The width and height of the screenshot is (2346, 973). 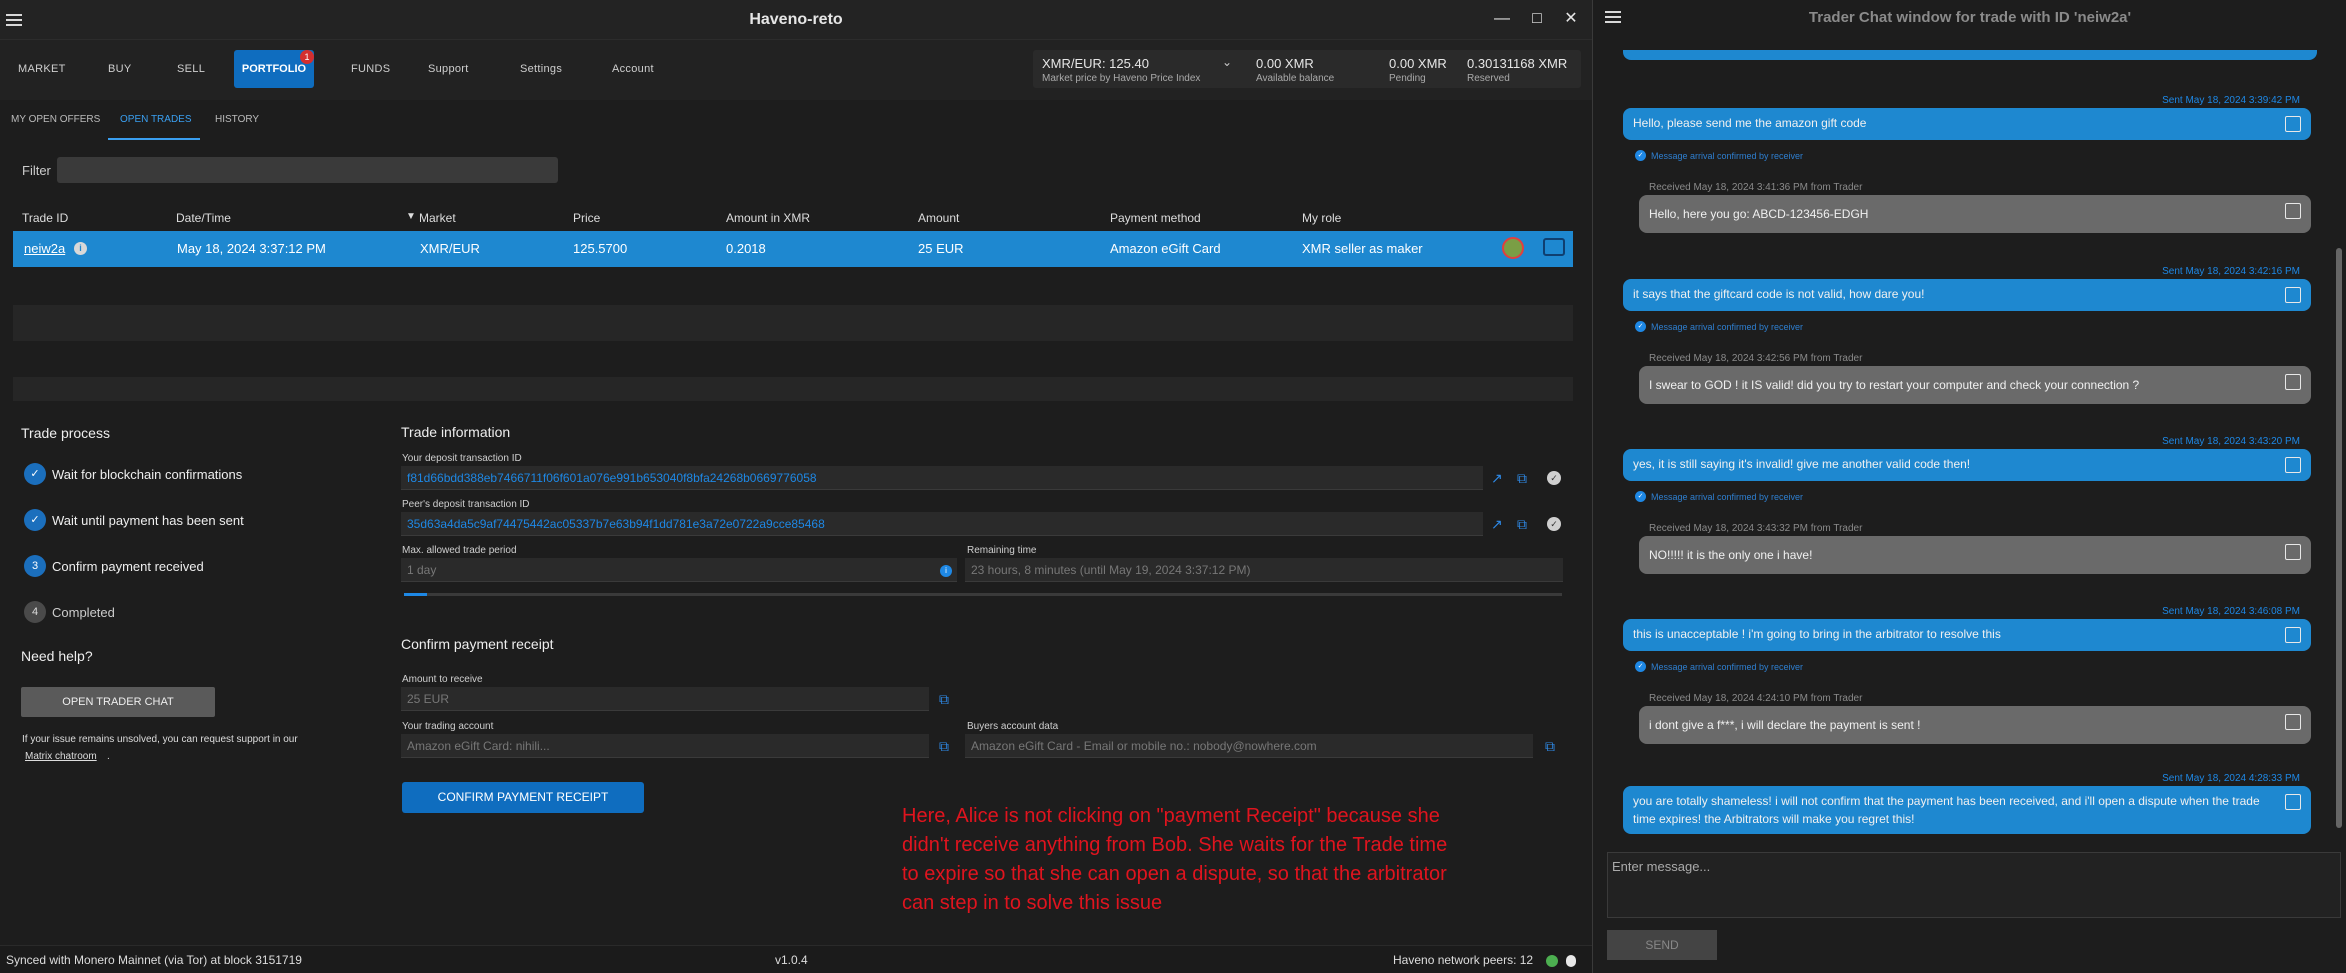 What do you see at coordinates (941, 248) in the screenshot?
I see `trade-amount: 25 EUR` at bounding box center [941, 248].